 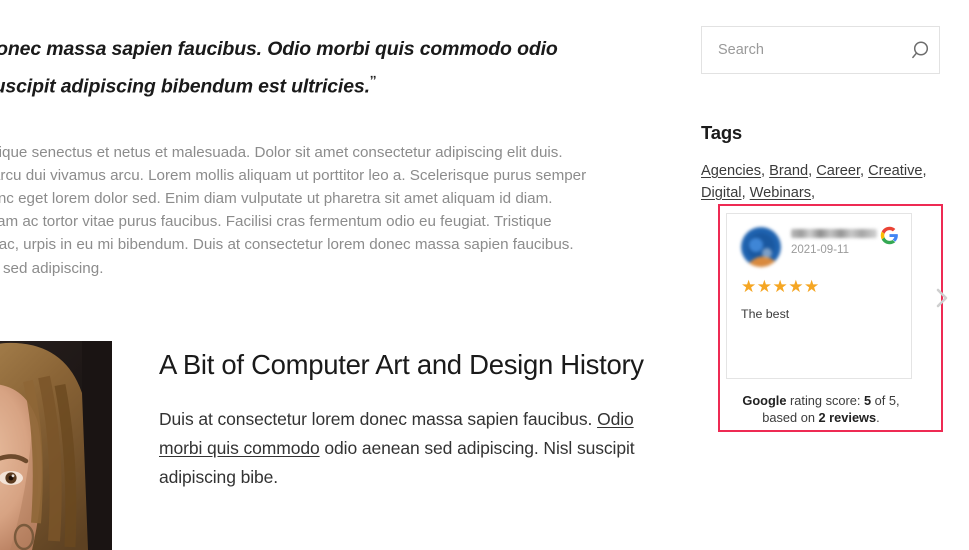 What do you see at coordinates (840, 241) in the screenshot?
I see `review-meta: 2021-09-11` at bounding box center [840, 241].